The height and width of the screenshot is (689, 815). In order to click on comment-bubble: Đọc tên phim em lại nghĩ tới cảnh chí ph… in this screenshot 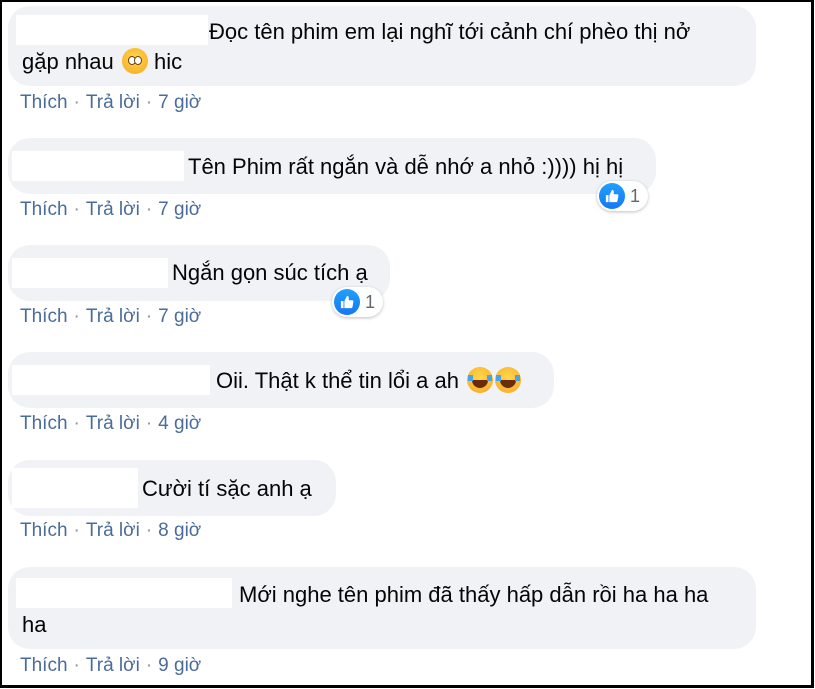, I will do `click(382, 46)`.